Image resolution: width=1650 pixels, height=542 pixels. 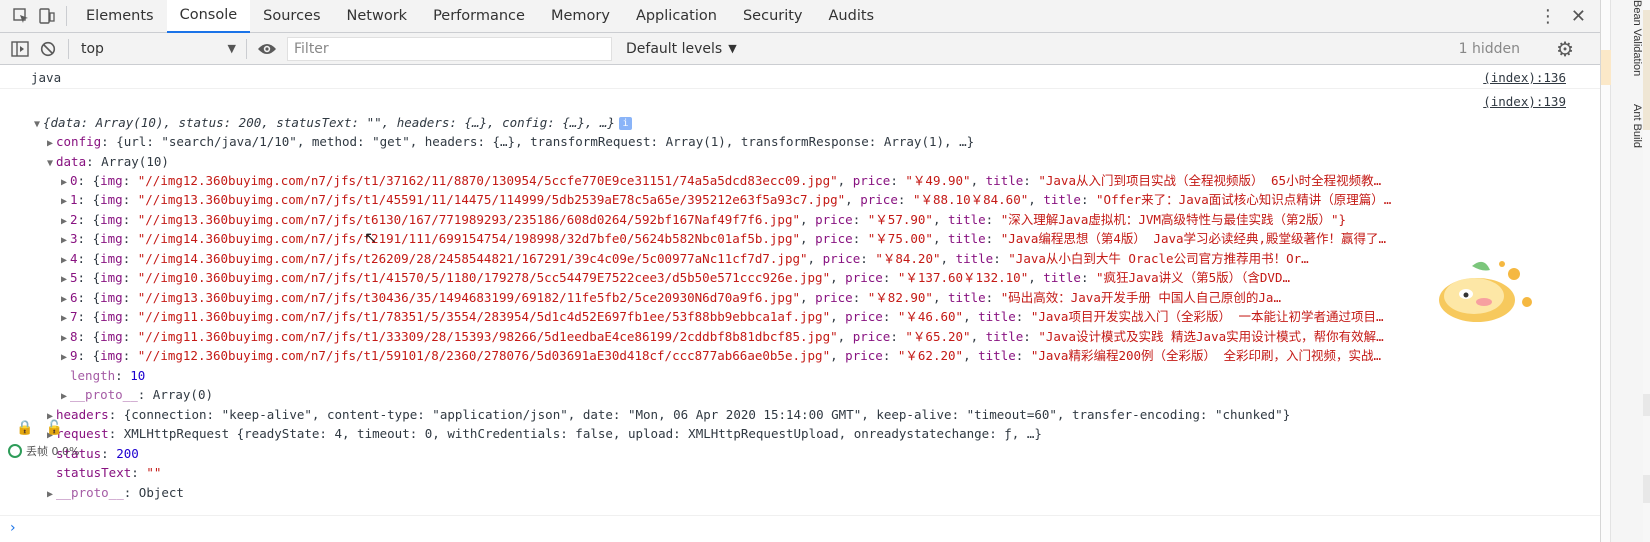 I want to click on lock-icon: 🔒, so click(x=24, y=428).